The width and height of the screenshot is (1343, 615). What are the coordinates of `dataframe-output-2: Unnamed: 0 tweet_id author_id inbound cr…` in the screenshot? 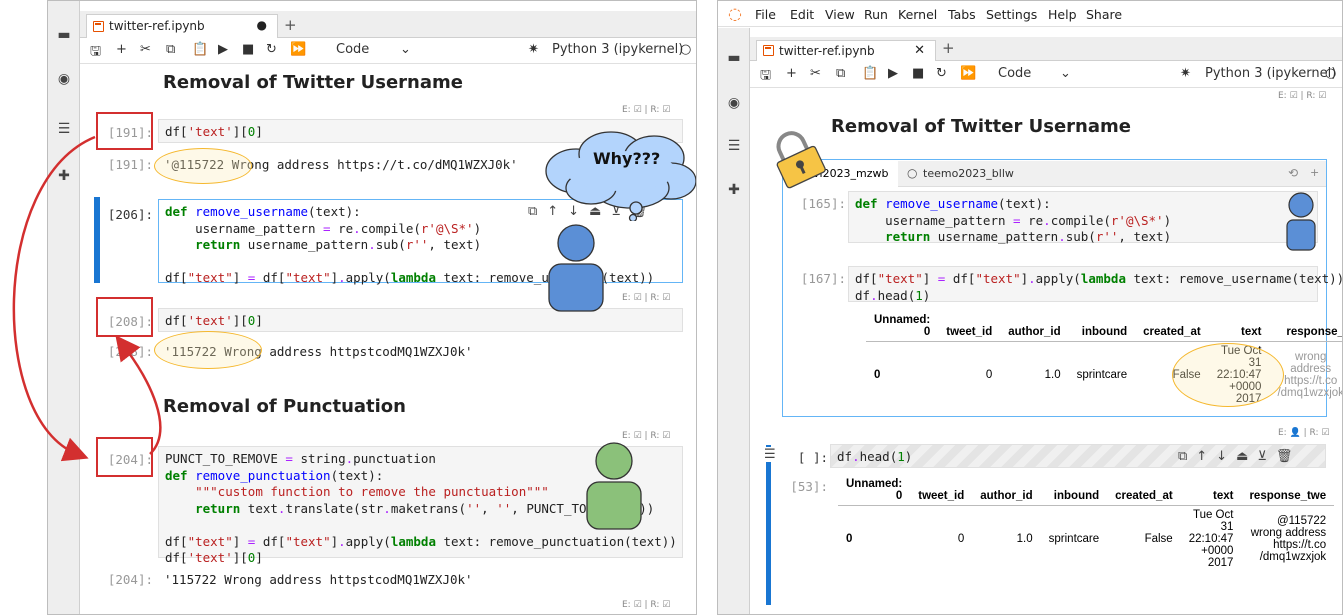 It's located at (1090, 524).